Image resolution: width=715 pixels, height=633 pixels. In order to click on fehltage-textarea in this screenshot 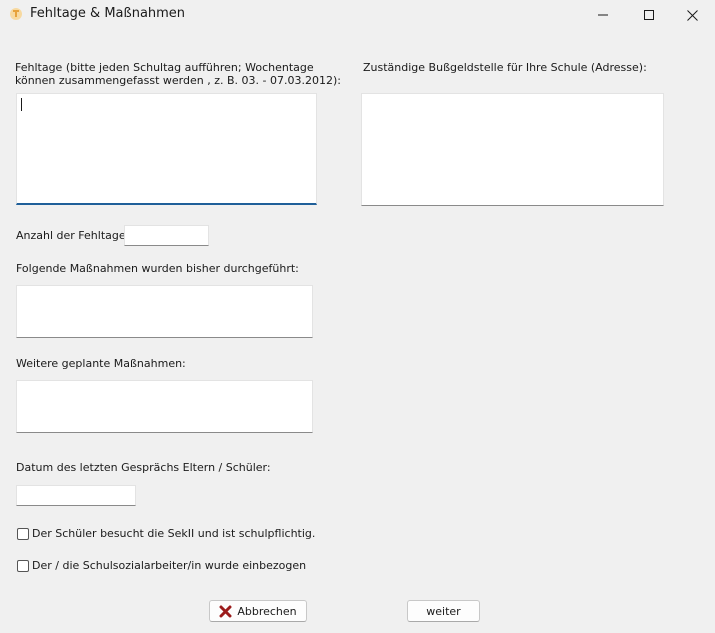, I will do `click(166, 149)`.